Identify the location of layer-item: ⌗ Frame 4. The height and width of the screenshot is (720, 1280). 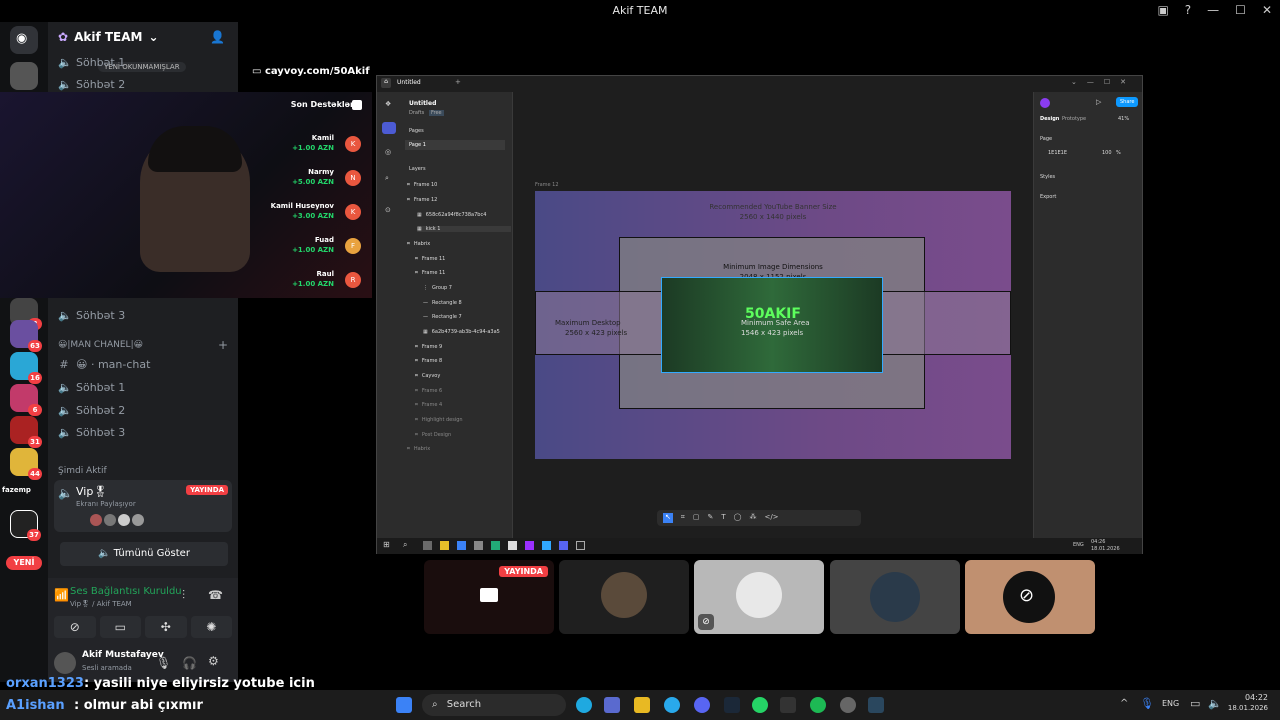
(428, 405).